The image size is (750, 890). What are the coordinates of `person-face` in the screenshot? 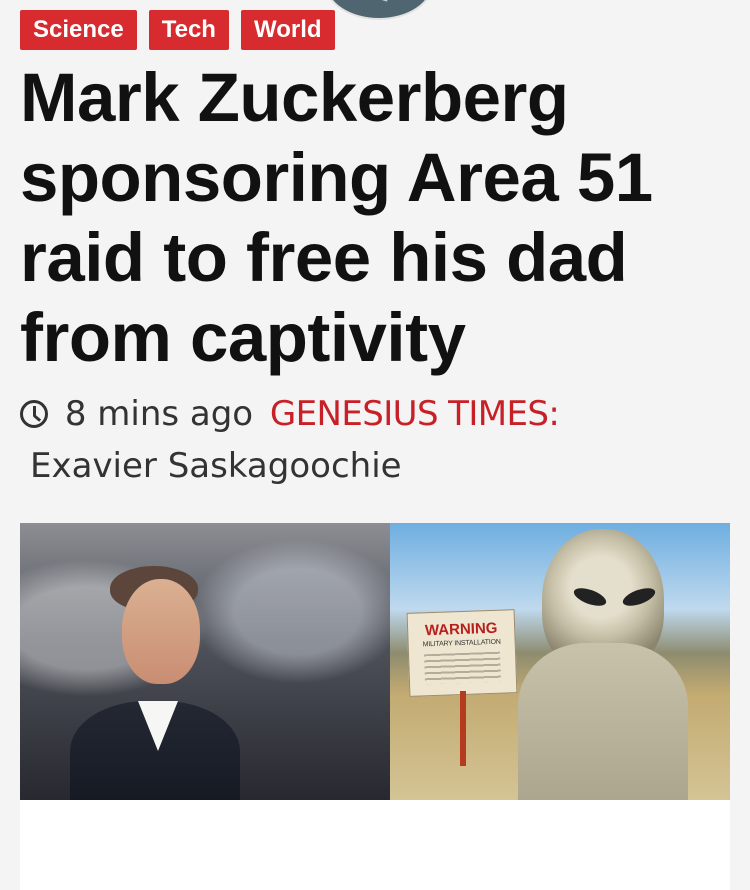 It's located at (161, 631).